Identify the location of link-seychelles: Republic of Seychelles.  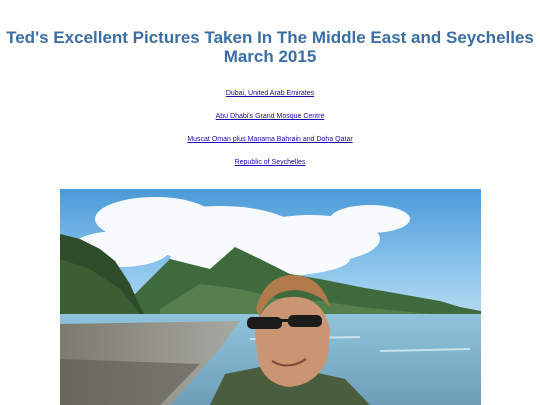
(270, 163).